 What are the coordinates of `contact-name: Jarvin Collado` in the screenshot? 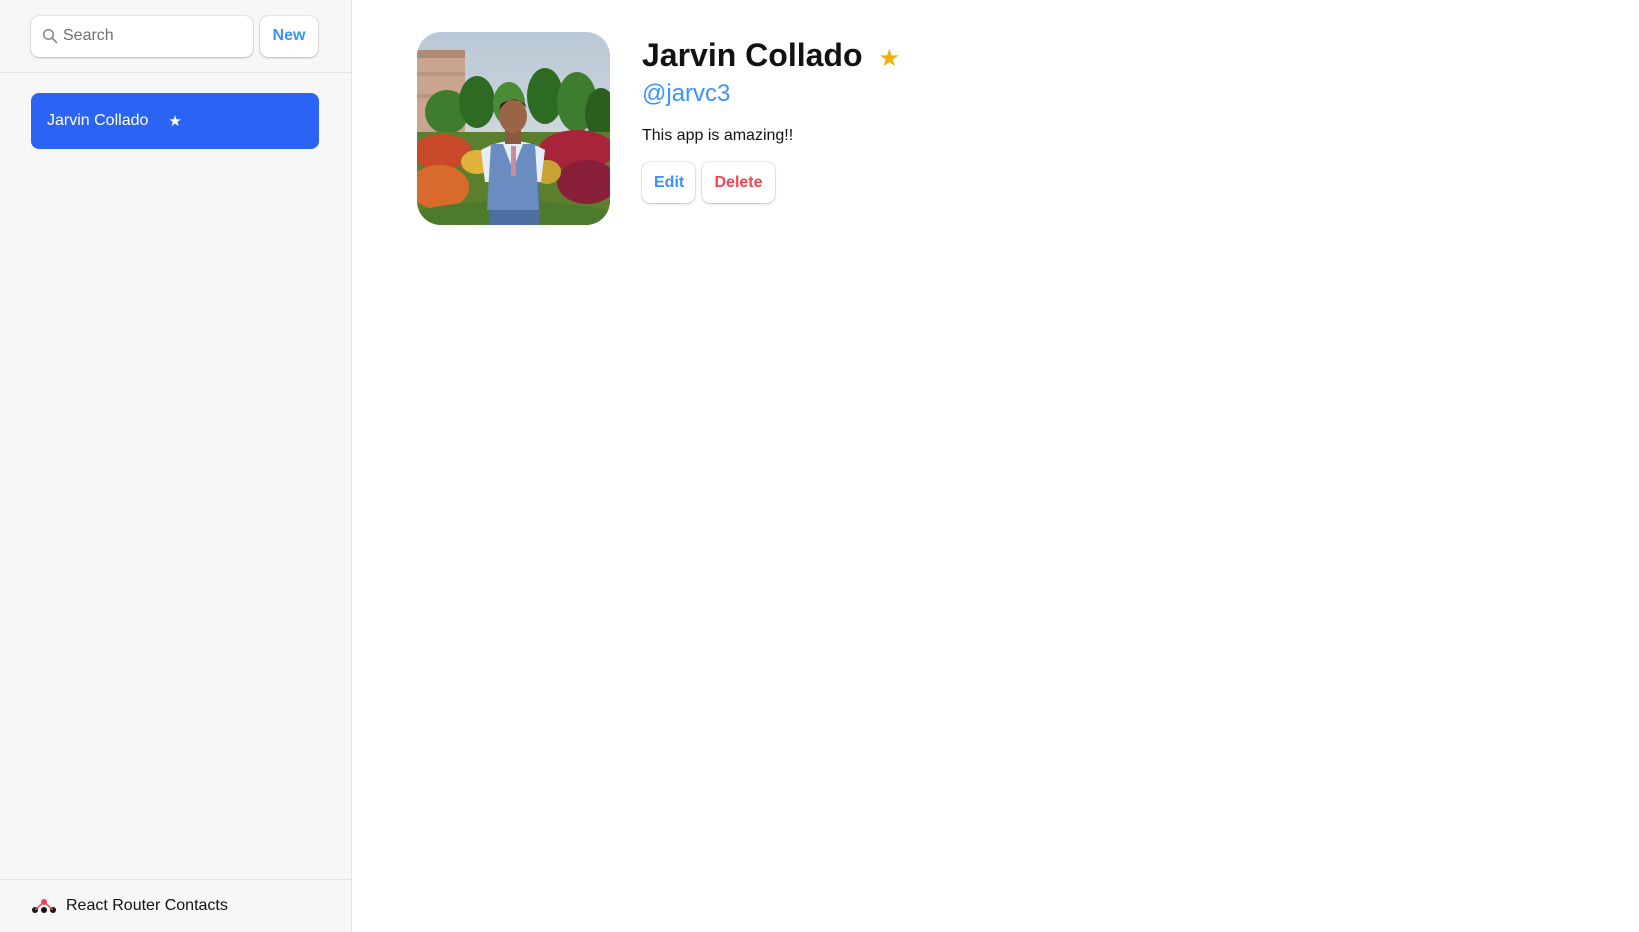 It's located at (752, 55).